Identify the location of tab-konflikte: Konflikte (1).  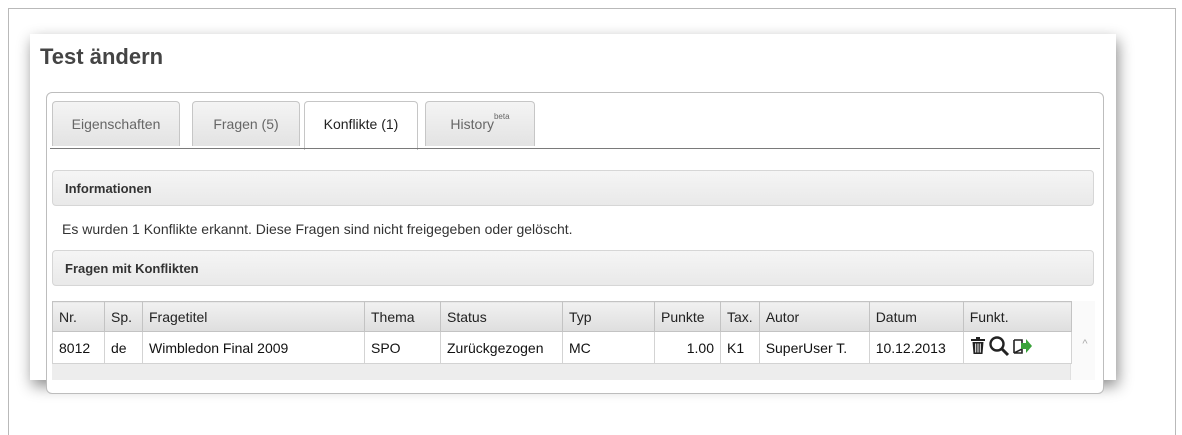
(361, 125).